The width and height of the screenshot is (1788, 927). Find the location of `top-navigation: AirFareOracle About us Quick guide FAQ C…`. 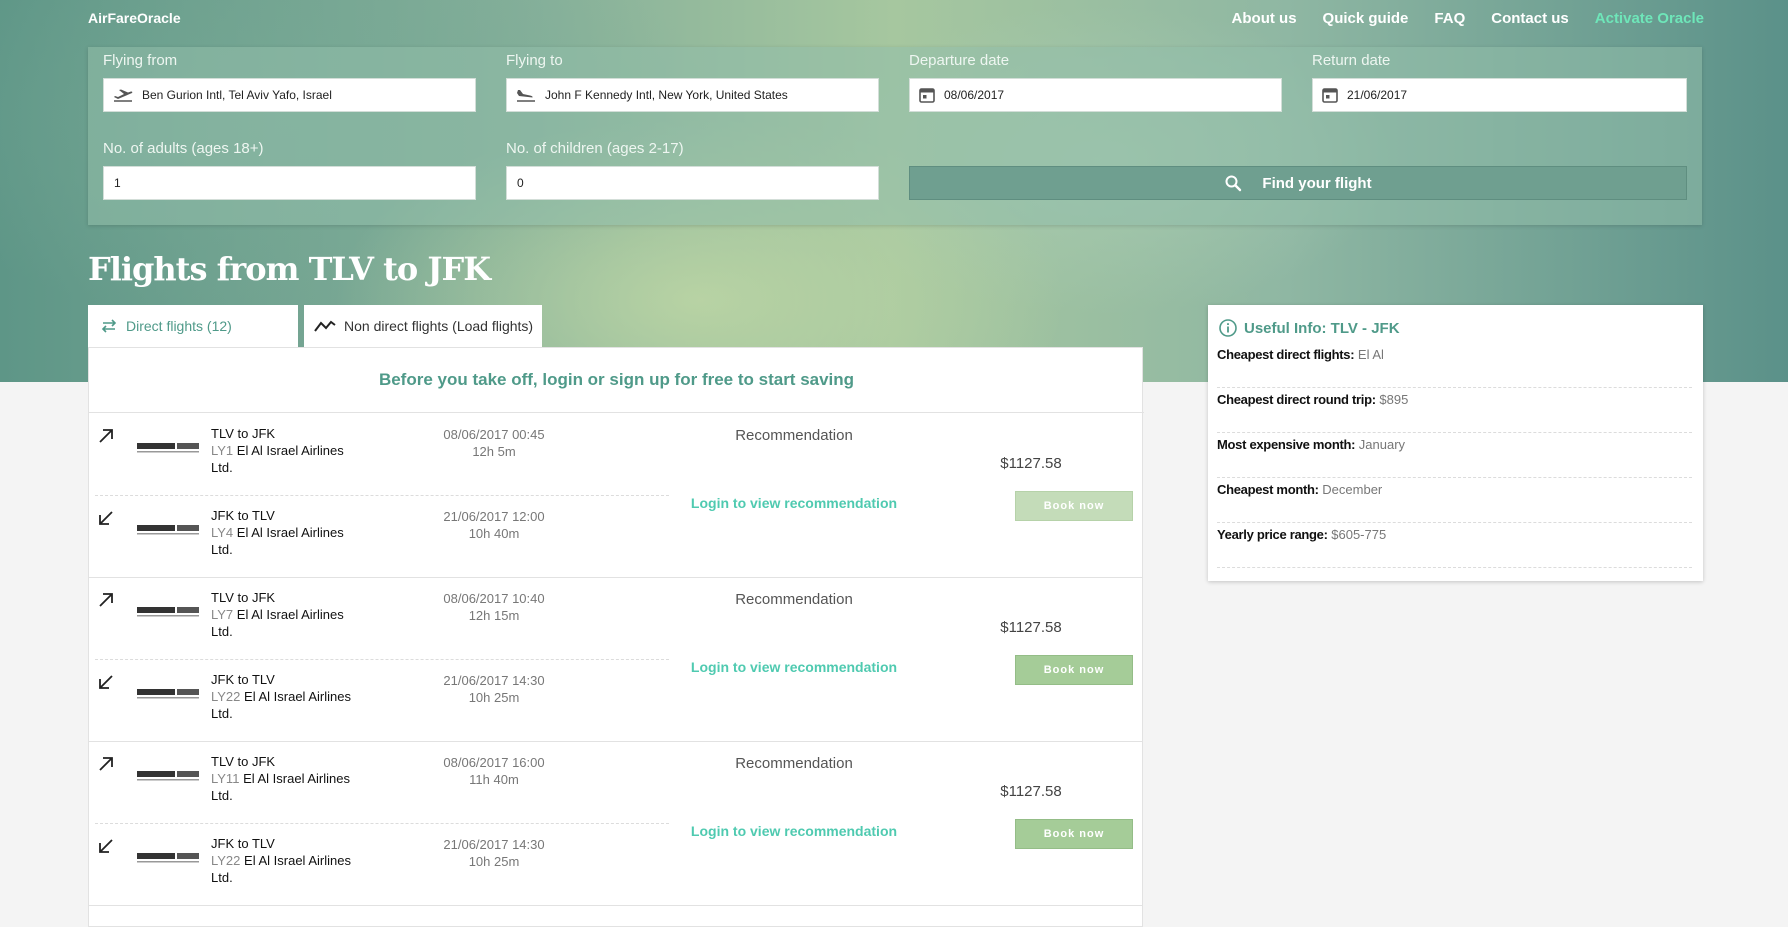

top-navigation: AirFareOracle About us Quick guide FAQ C… is located at coordinates (894, 19).